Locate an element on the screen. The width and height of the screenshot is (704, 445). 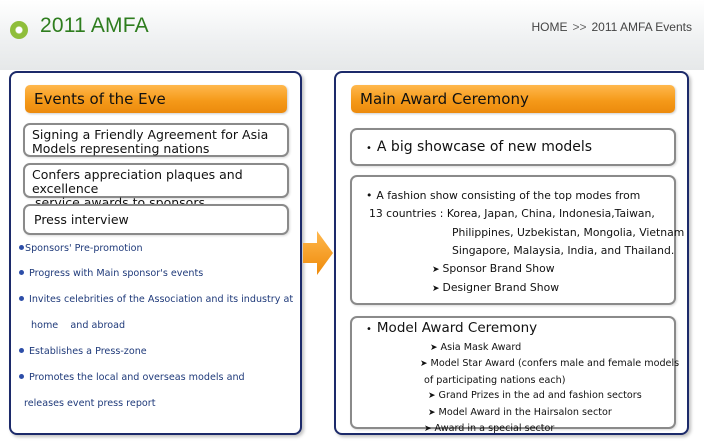
designer-brand-show: ➤ Designer Brand Show is located at coordinates (496, 288).